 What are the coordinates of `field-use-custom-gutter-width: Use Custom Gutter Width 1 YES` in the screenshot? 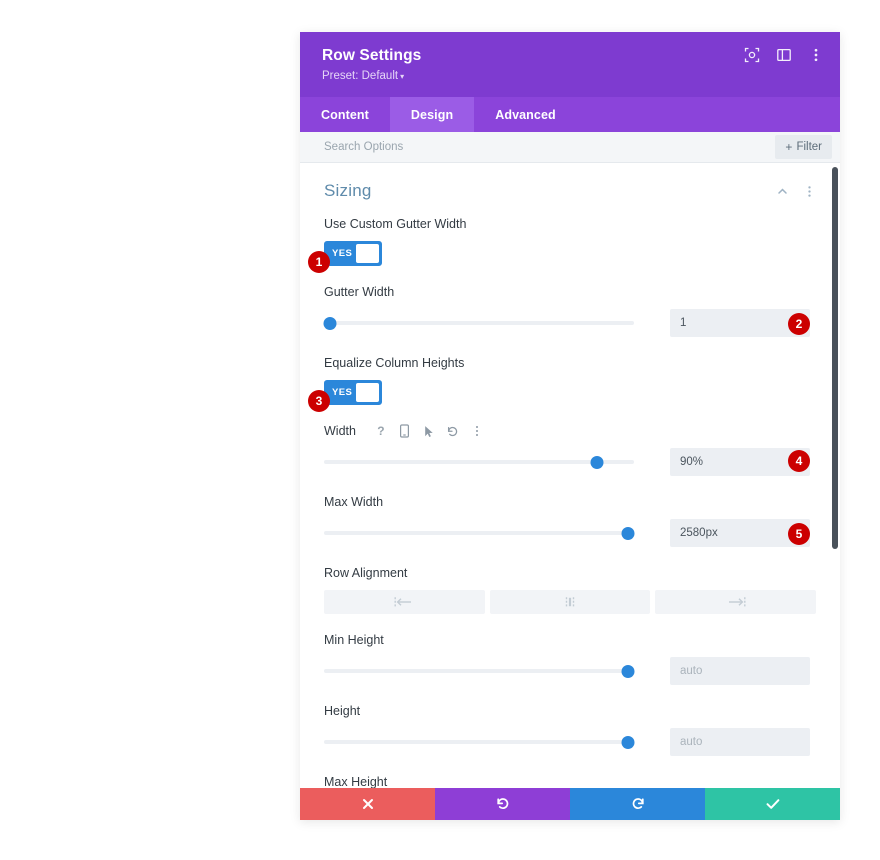 It's located at (562, 245).